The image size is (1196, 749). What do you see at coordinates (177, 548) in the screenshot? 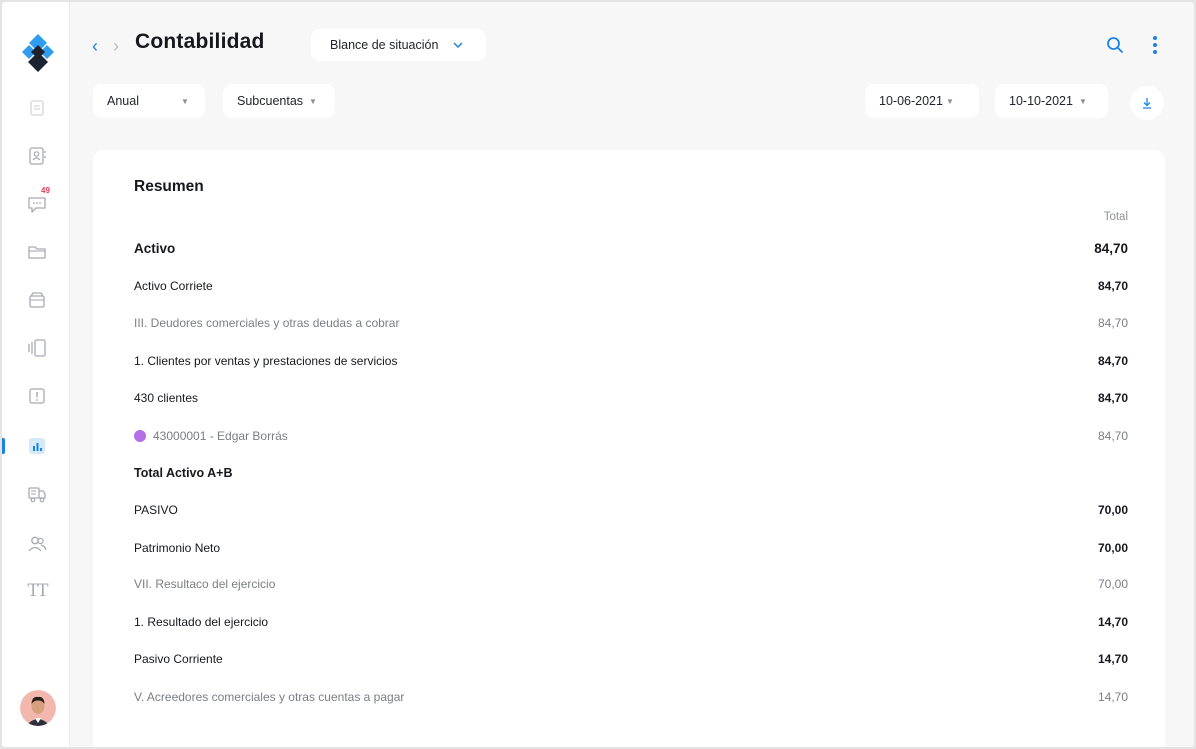
I see `row-label: Patrimonio Neto` at bounding box center [177, 548].